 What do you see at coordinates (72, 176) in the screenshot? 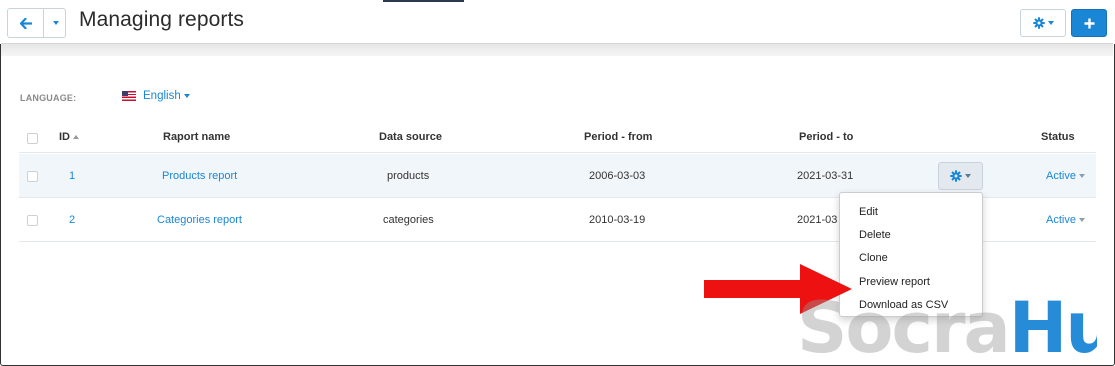
I see `report-id-link: 1` at bounding box center [72, 176].